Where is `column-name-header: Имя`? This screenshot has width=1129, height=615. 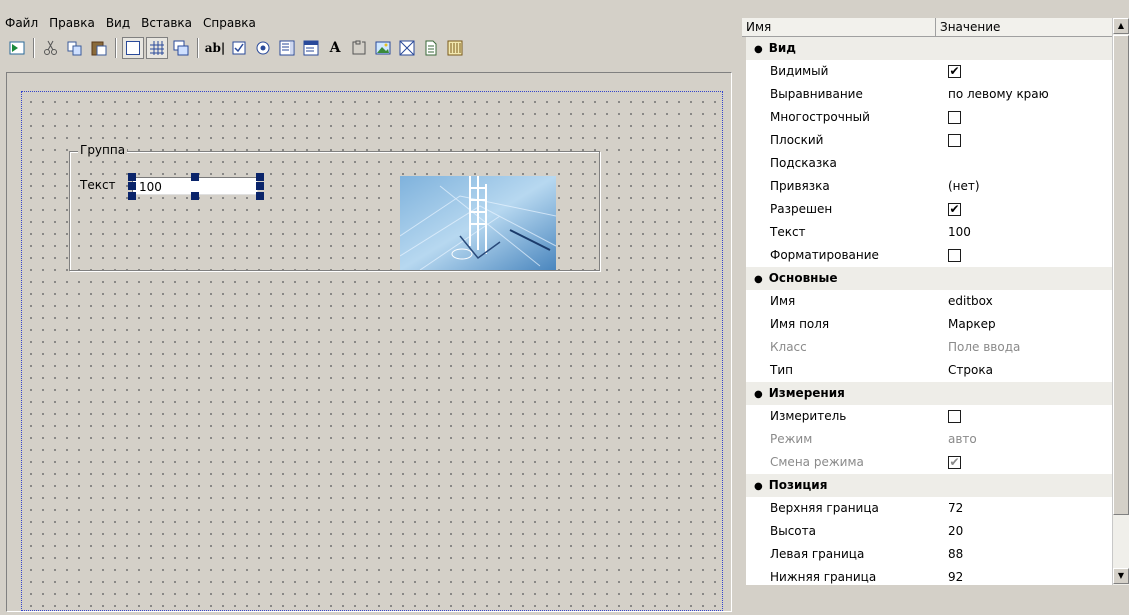 column-name-header: Имя is located at coordinates (839, 27).